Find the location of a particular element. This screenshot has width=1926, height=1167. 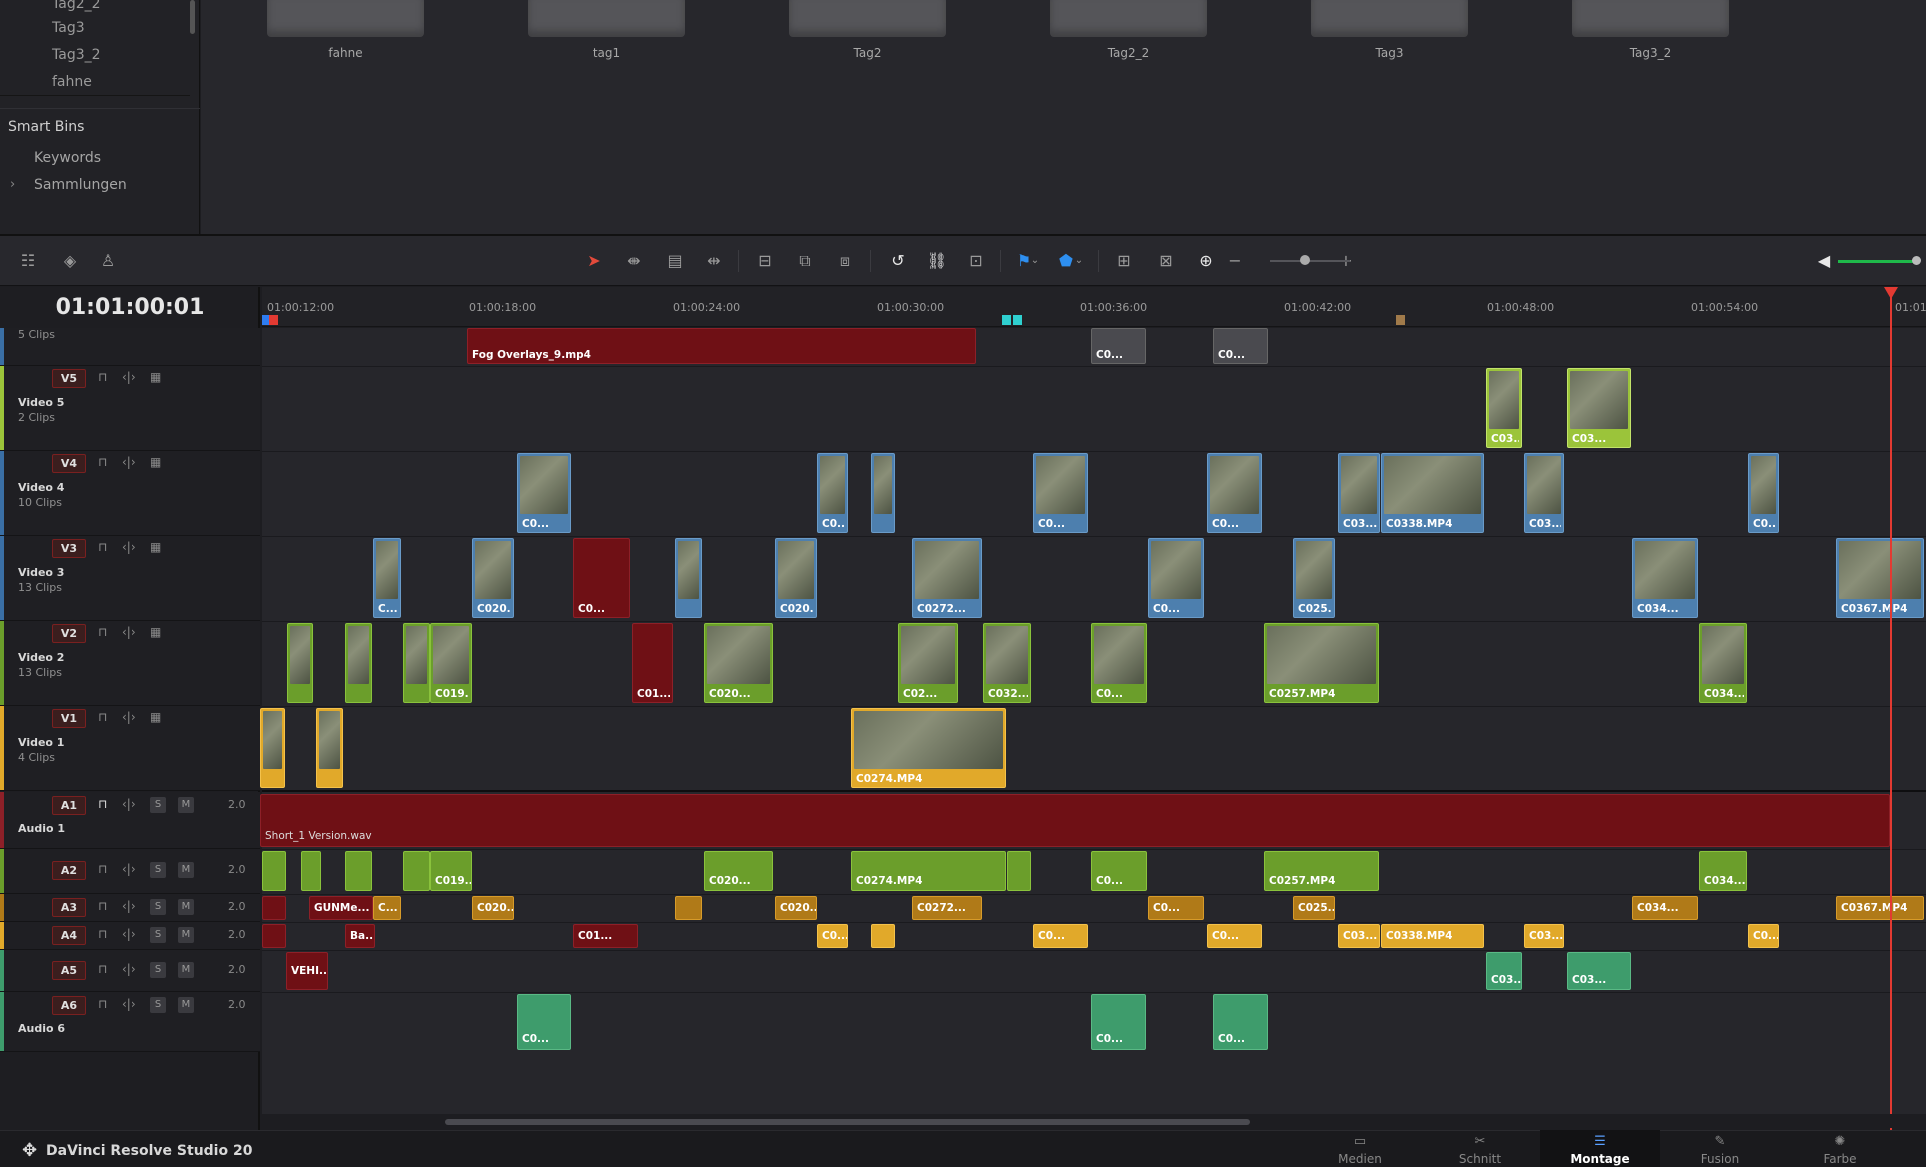

track-header-video2: V2 ⊓ ‹|› ▦ Video 2 13 Clips is located at coordinates (130, 663).